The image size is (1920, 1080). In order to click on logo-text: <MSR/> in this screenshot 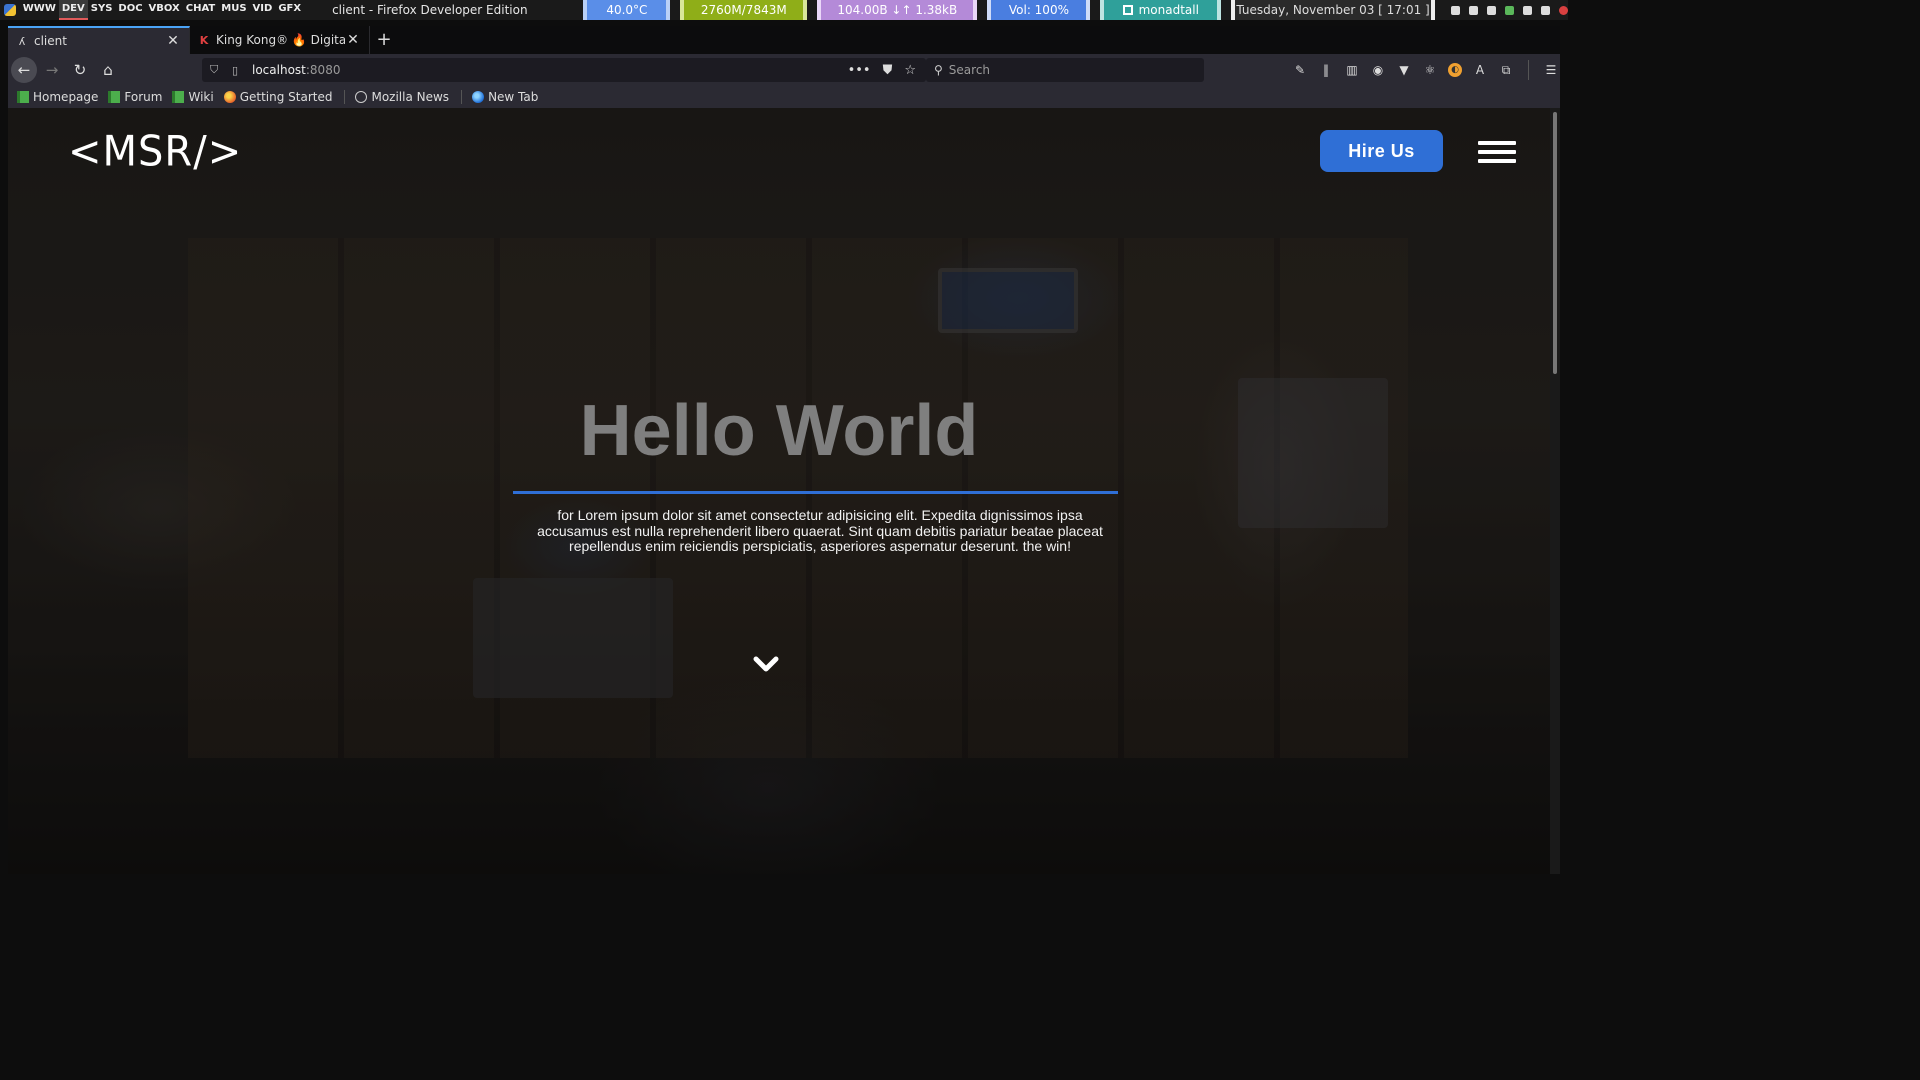, I will do `click(155, 152)`.